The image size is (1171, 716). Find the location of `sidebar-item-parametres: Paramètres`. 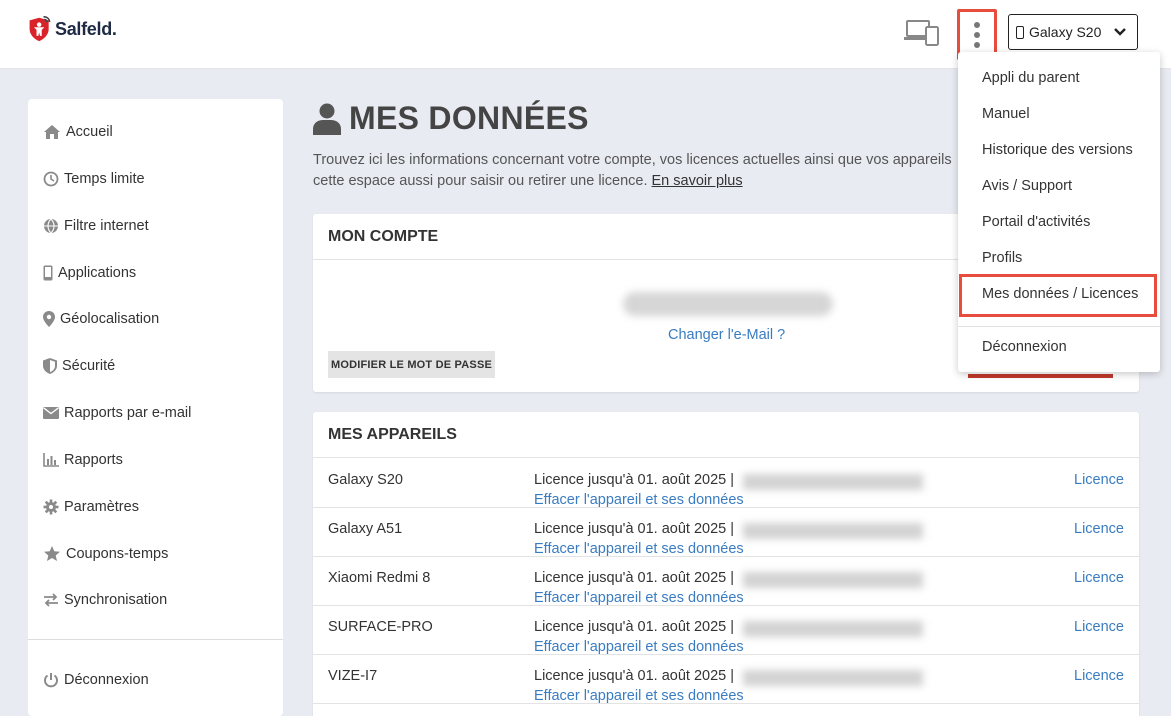

sidebar-item-parametres: Paramètres is located at coordinates (91, 507).